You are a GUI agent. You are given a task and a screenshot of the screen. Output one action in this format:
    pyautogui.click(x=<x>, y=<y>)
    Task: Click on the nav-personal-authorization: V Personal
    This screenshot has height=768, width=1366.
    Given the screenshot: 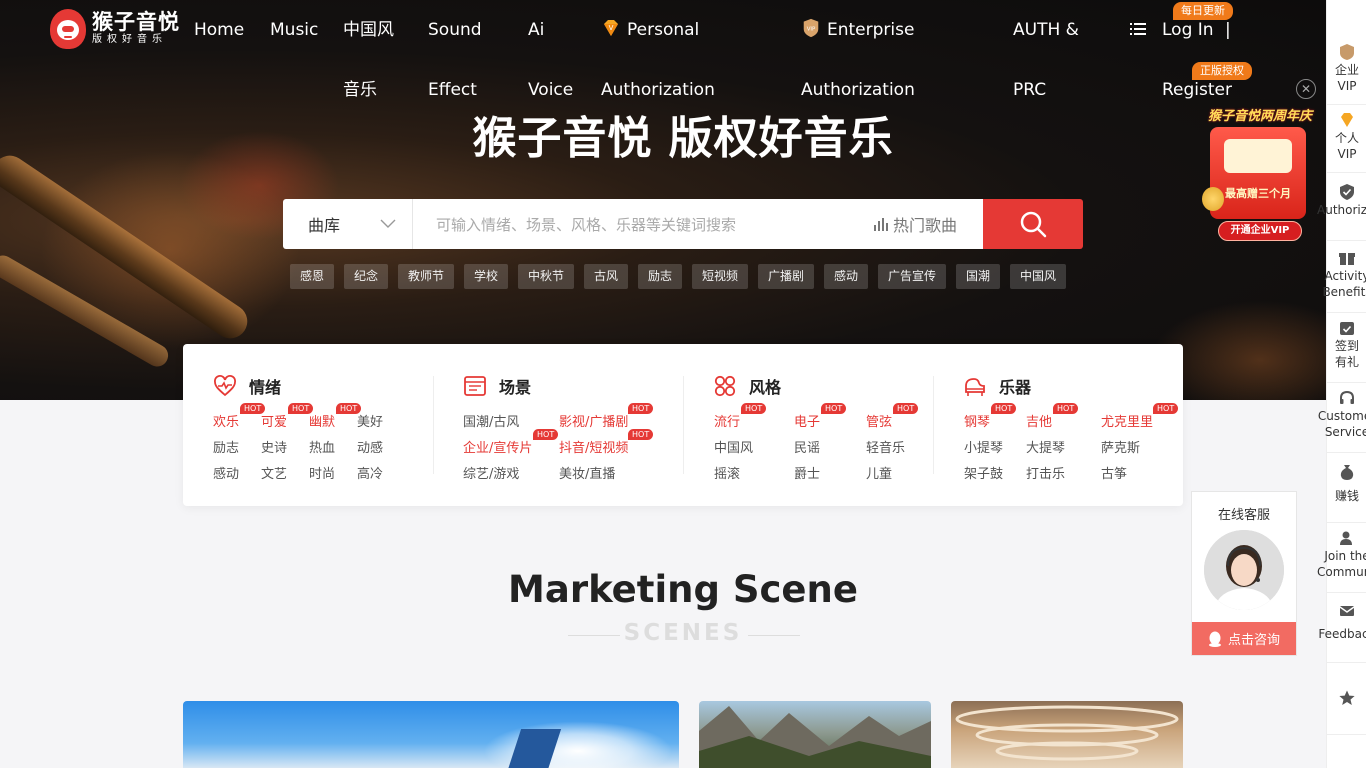 What is the action you would take?
    pyautogui.click(x=650, y=30)
    